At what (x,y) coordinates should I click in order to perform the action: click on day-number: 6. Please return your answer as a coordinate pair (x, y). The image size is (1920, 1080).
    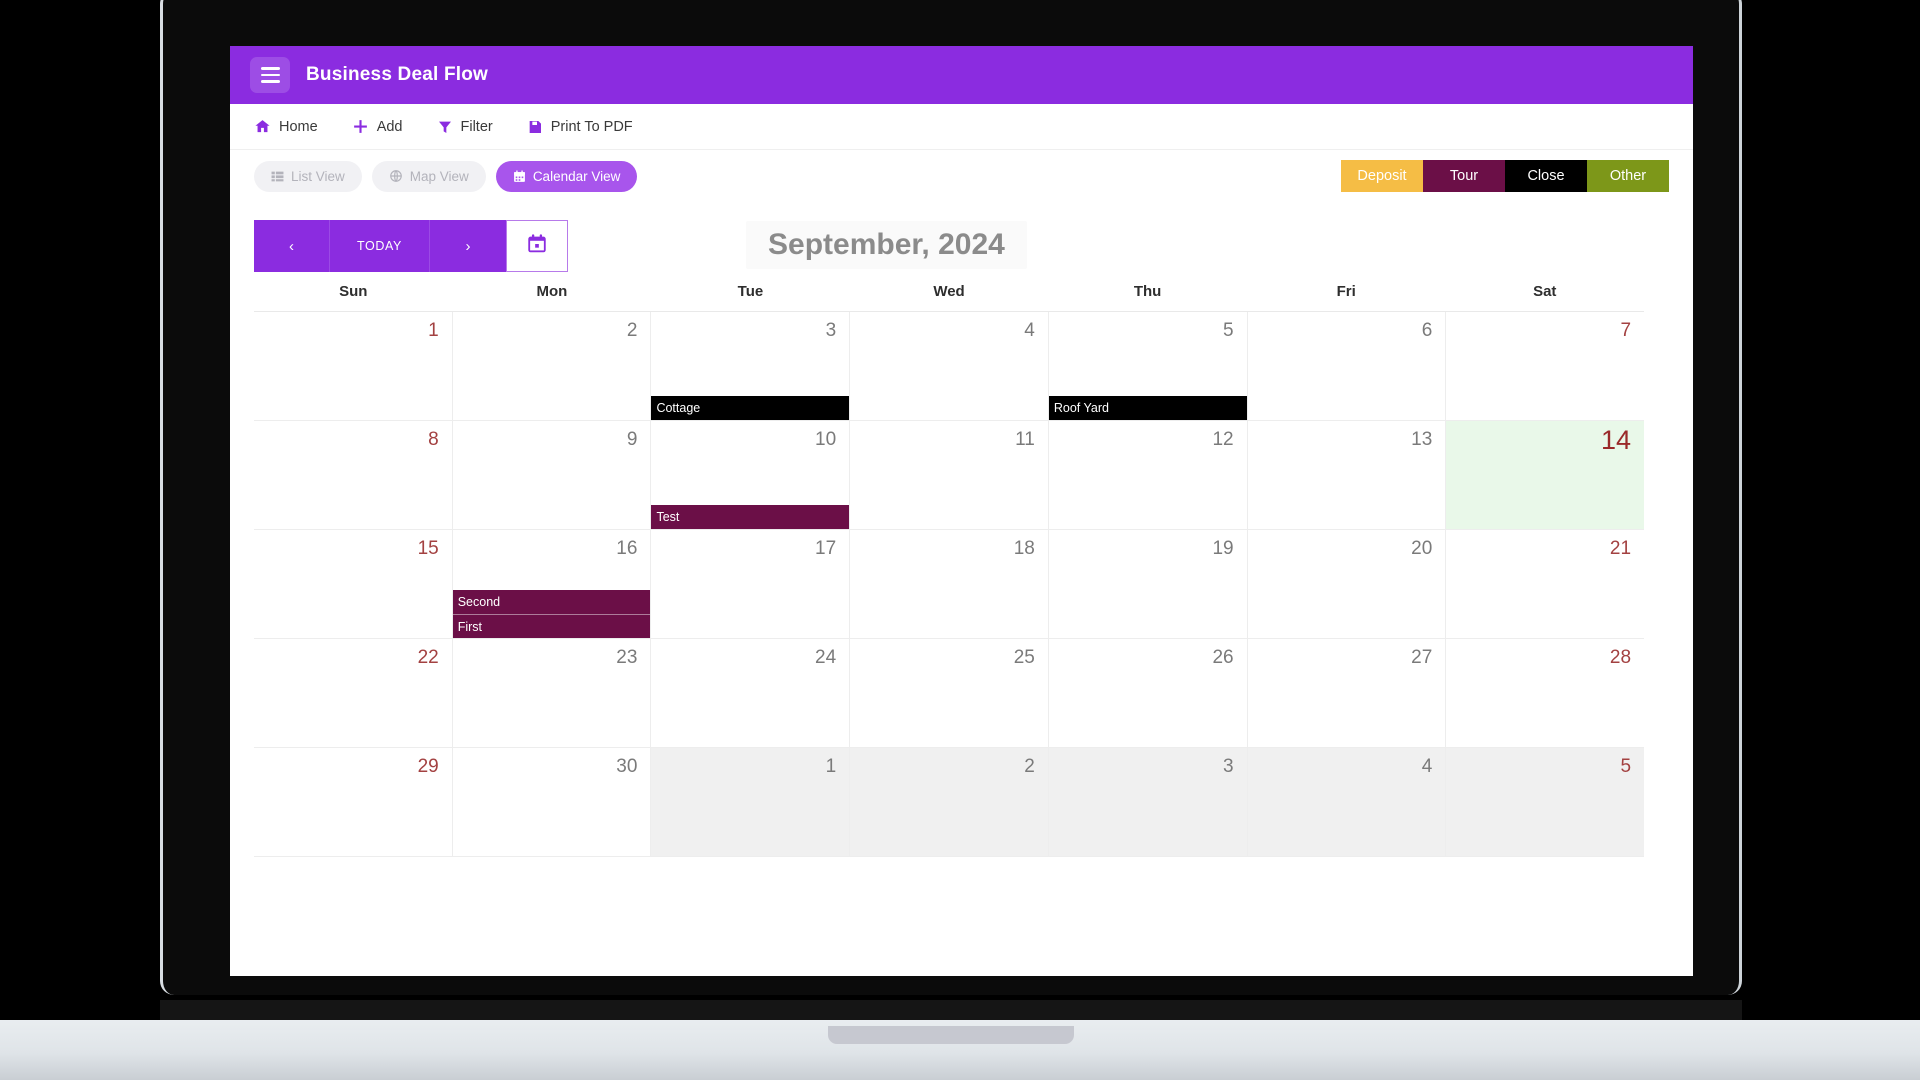
    Looking at the image, I should click on (1427, 330).